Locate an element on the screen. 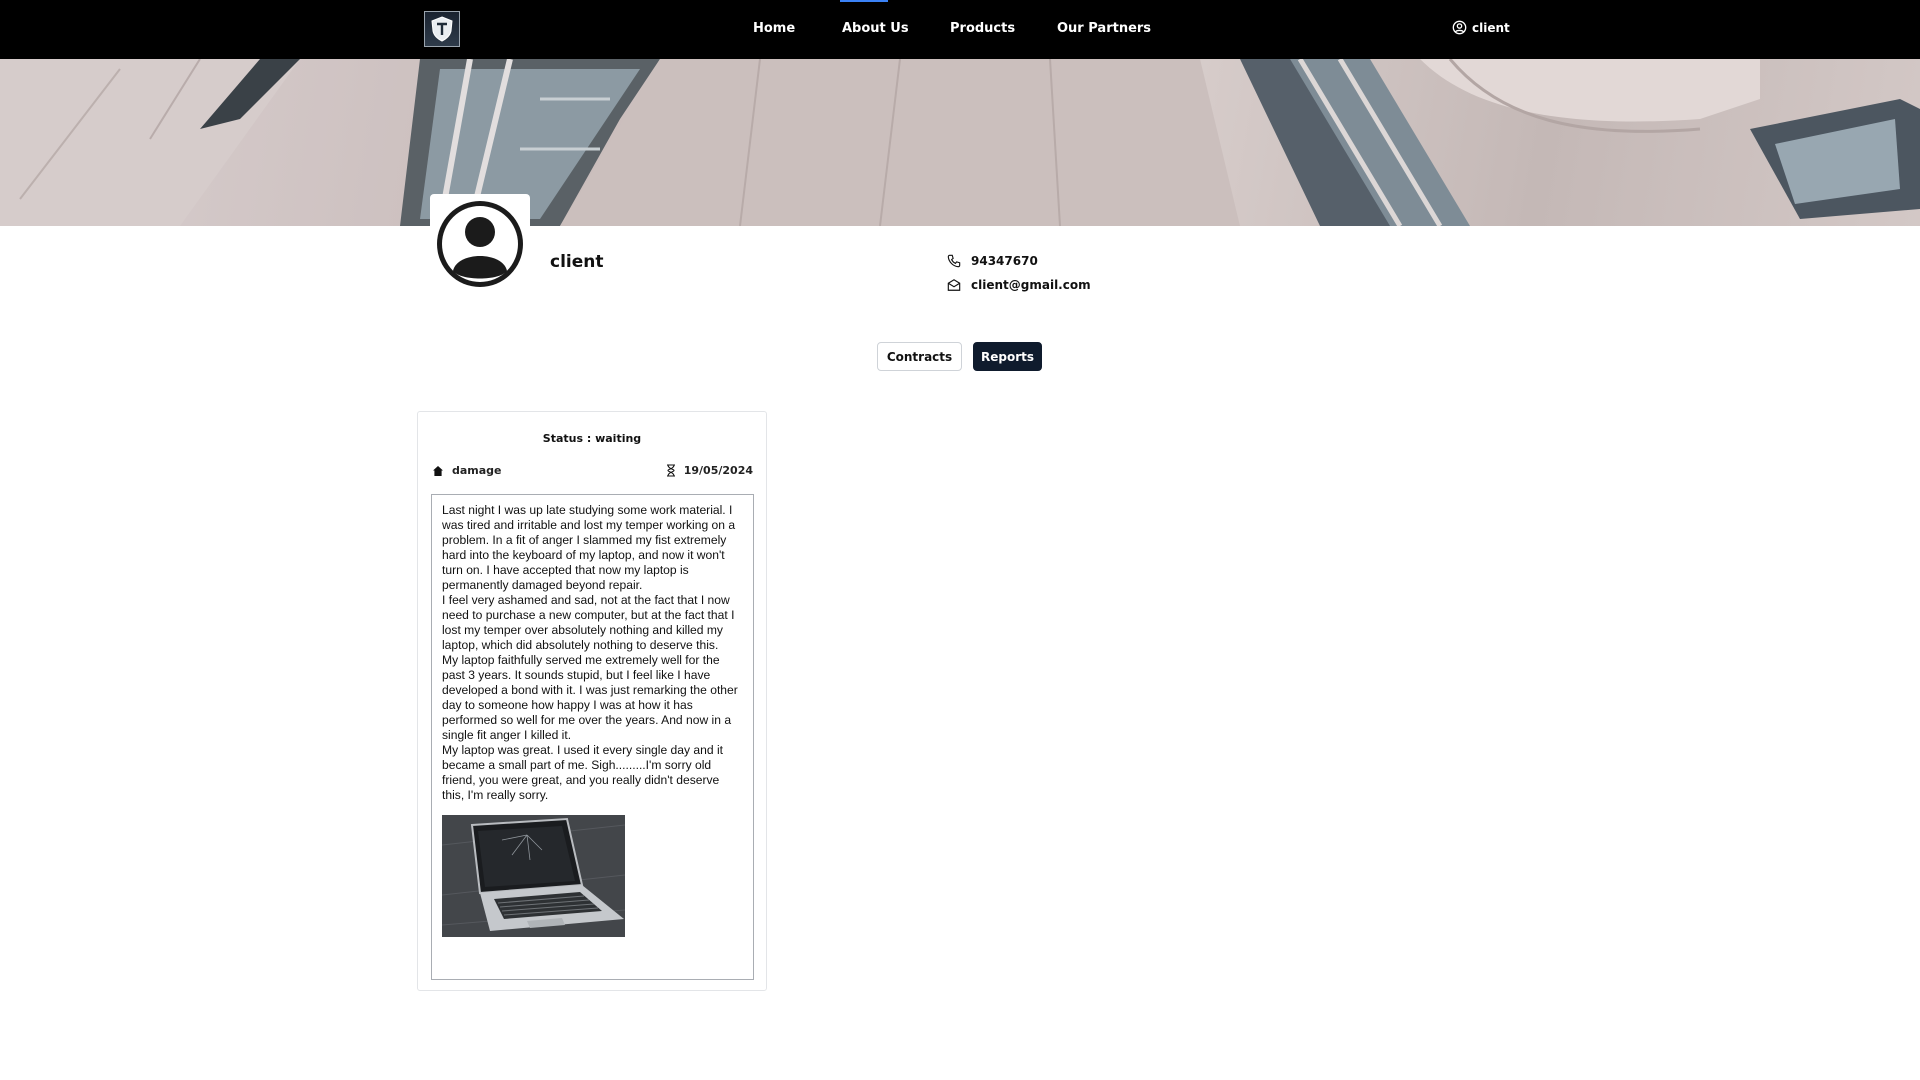 This screenshot has width=1920, height=1080. report-status: Status : waiting is located at coordinates (592, 438).